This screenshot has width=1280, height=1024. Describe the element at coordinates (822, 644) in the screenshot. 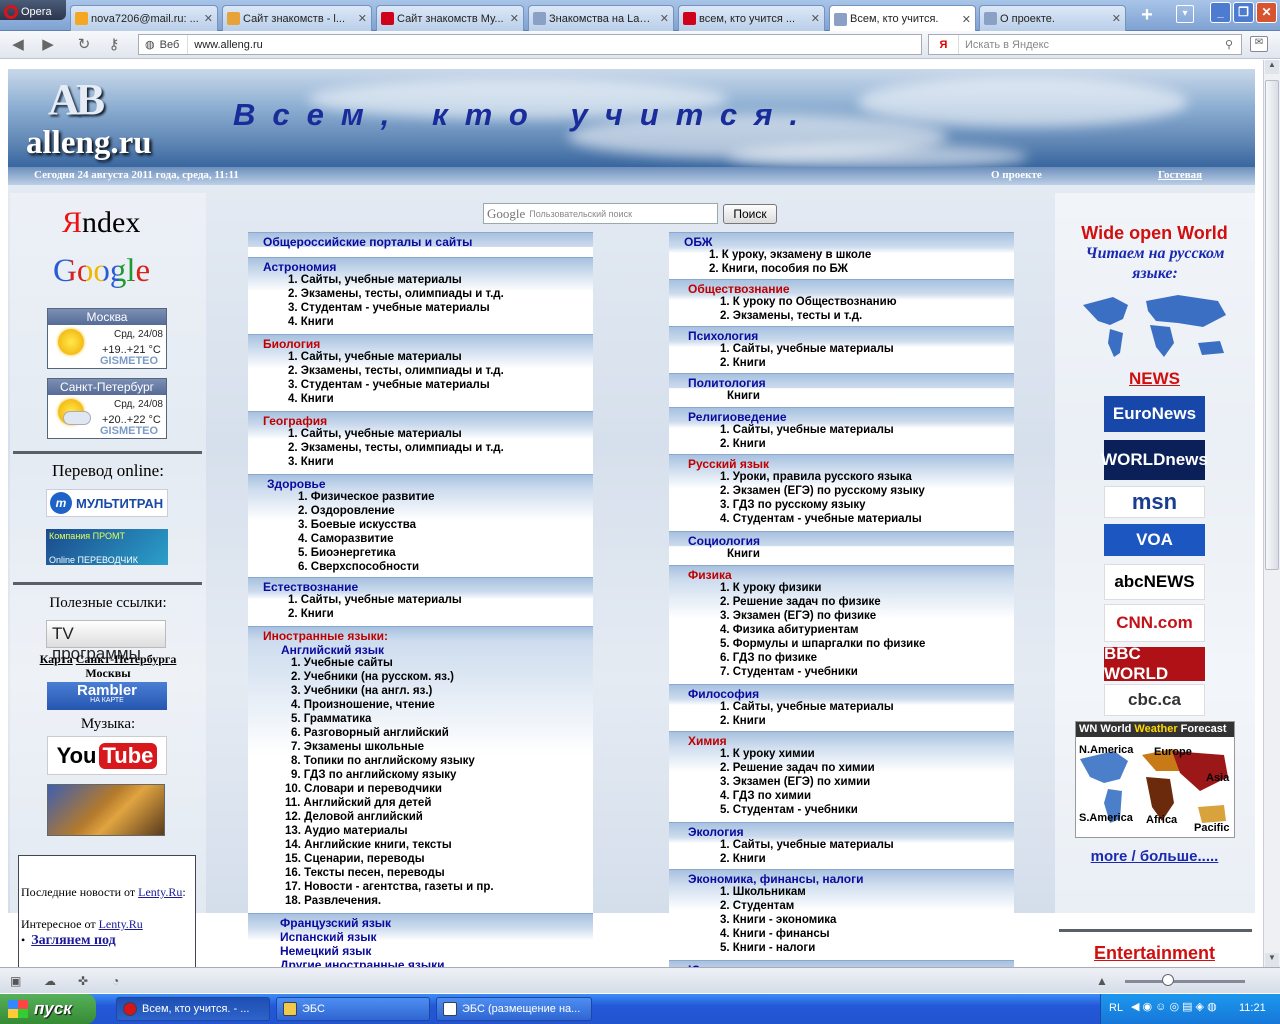

I see `category-link: 5. Формулы и шпаргалки по физике` at that location.